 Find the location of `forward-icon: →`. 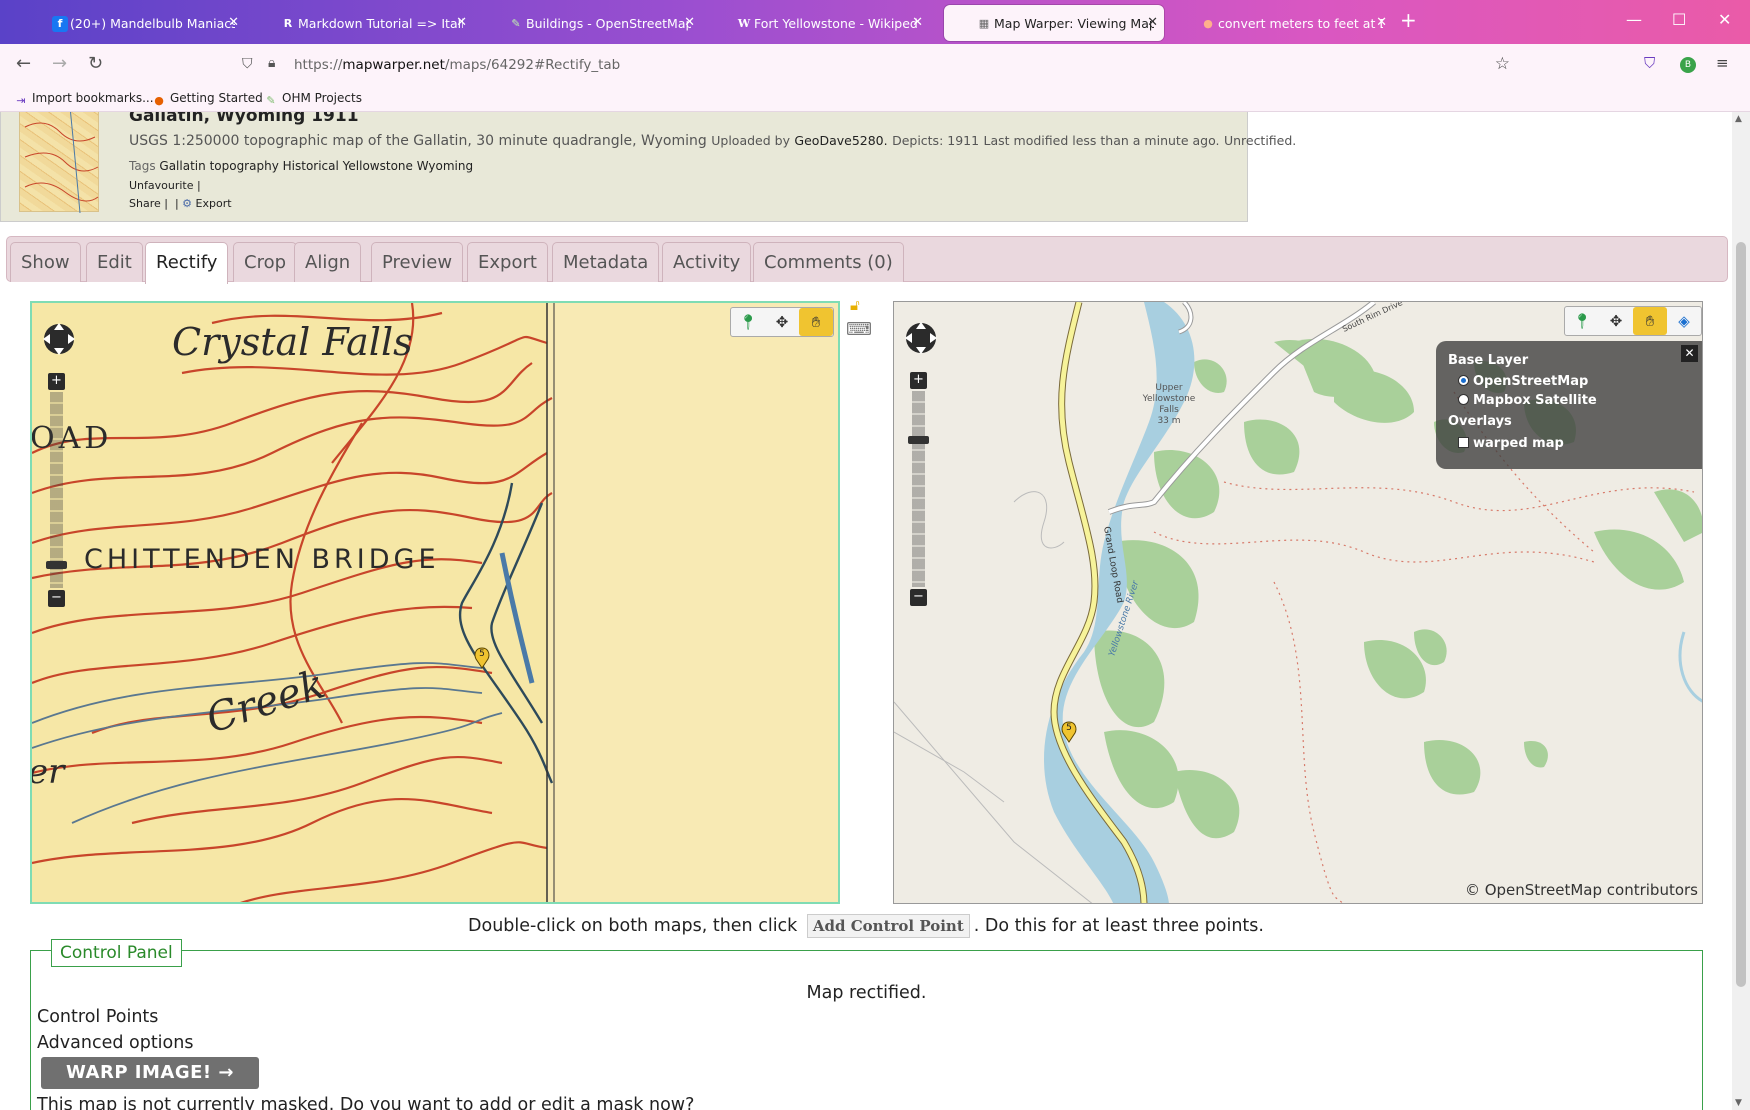

forward-icon: → is located at coordinates (59, 63).